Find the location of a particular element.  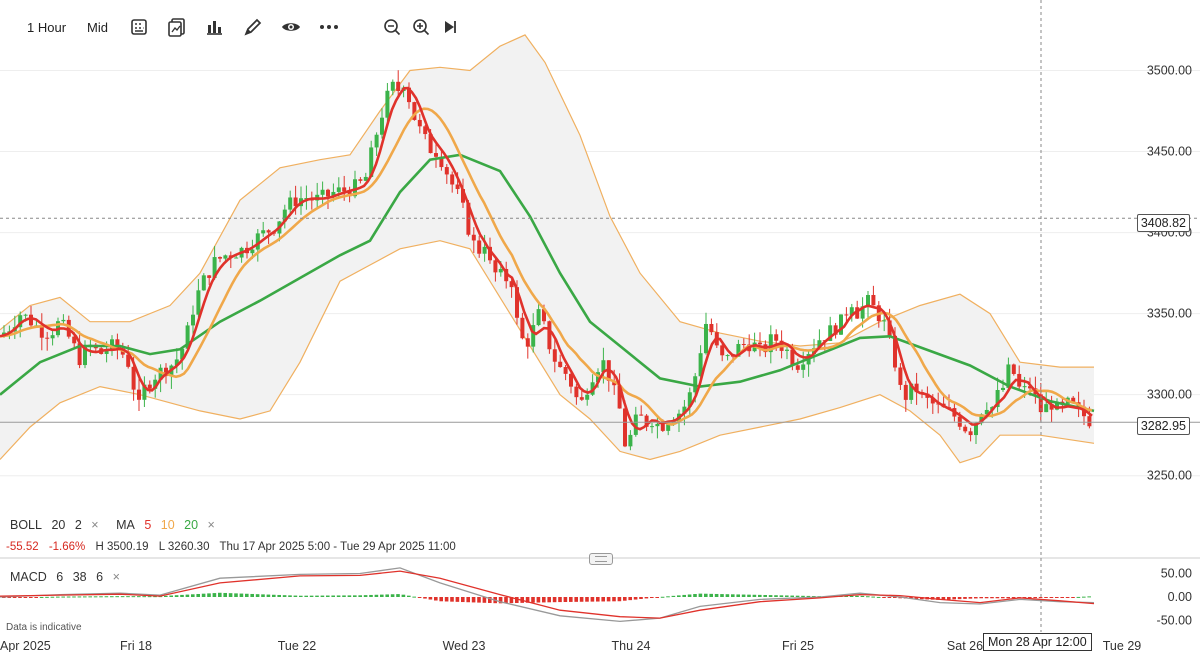

scroll-to-latest-icon is located at coordinates (450, 27).